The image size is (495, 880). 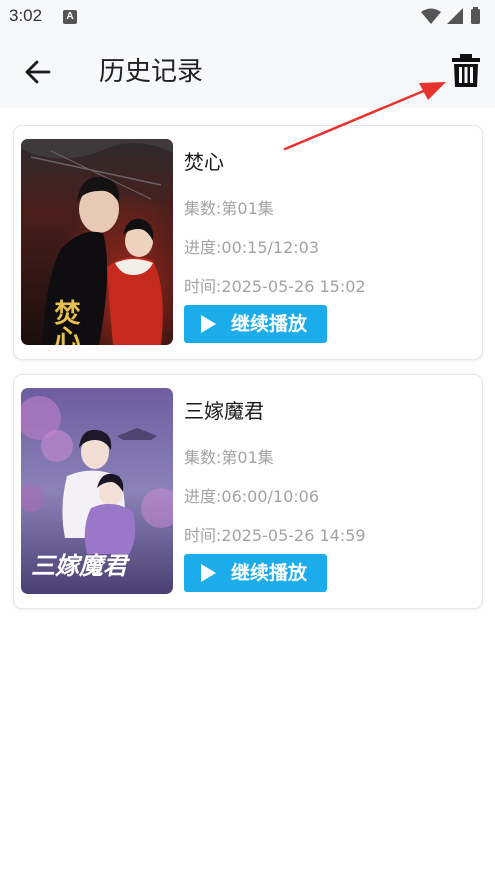 I want to click on poster-image: 焚心, so click(x=97, y=242).